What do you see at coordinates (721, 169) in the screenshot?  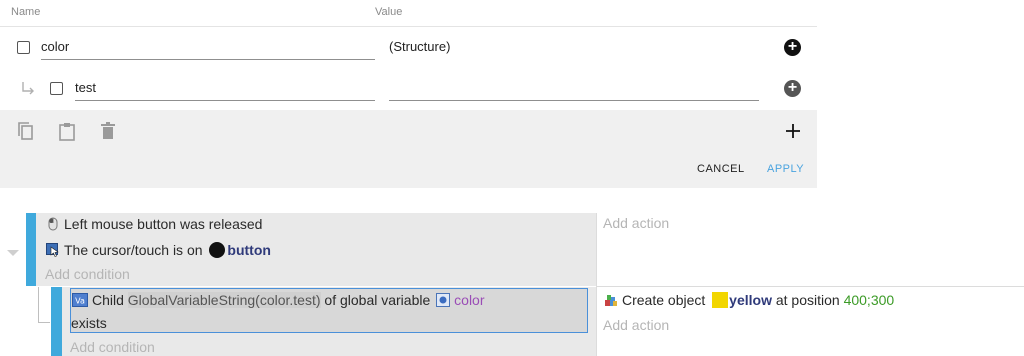 I see `cancel-button: CANCEL` at bounding box center [721, 169].